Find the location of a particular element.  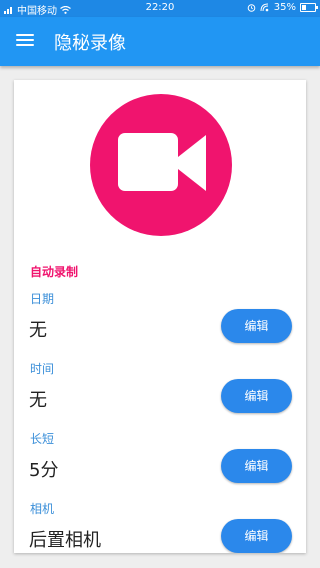

battery-fill is located at coordinates (304, 7).